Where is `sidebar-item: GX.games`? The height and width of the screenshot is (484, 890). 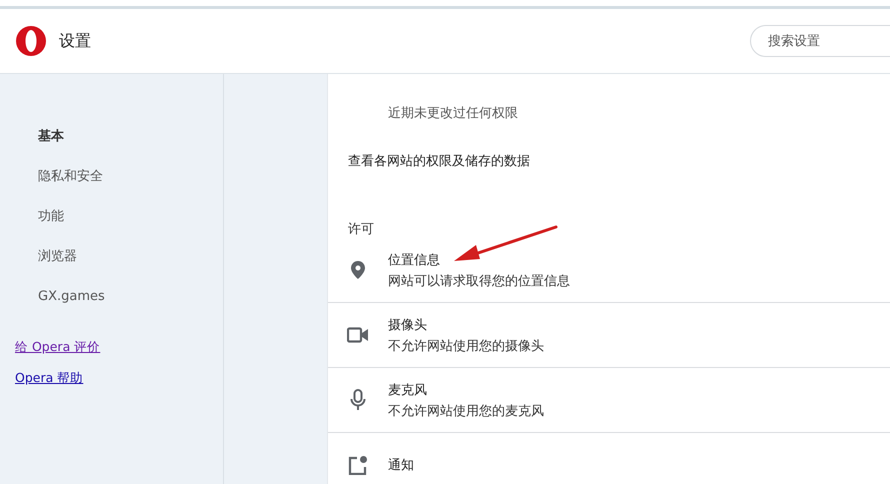
sidebar-item: GX.games is located at coordinates (111, 297).